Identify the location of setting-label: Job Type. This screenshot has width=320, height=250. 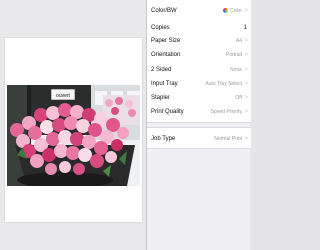
(163, 139).